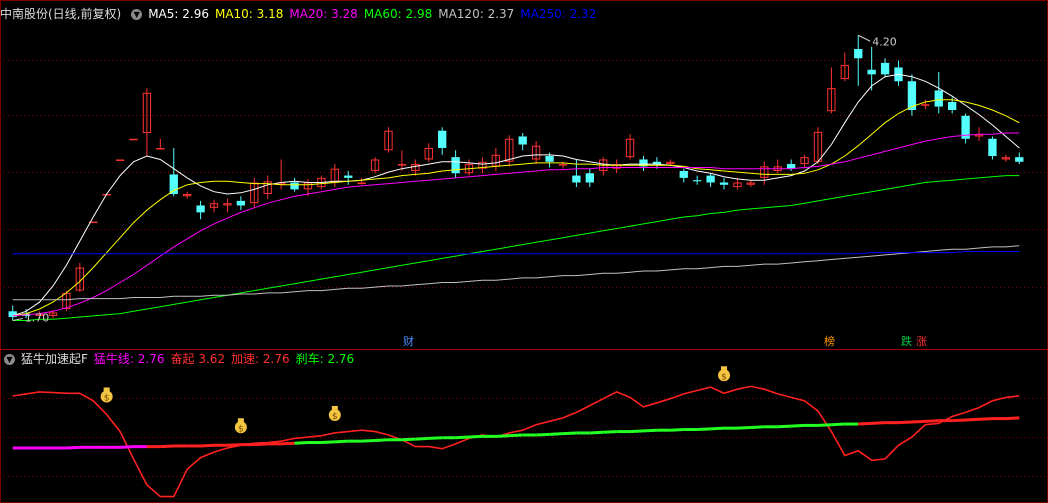 Image resolution: width=1048 pixels, height=503 pixels. I want to click on legend-value: 3.28, so click(344, 14).